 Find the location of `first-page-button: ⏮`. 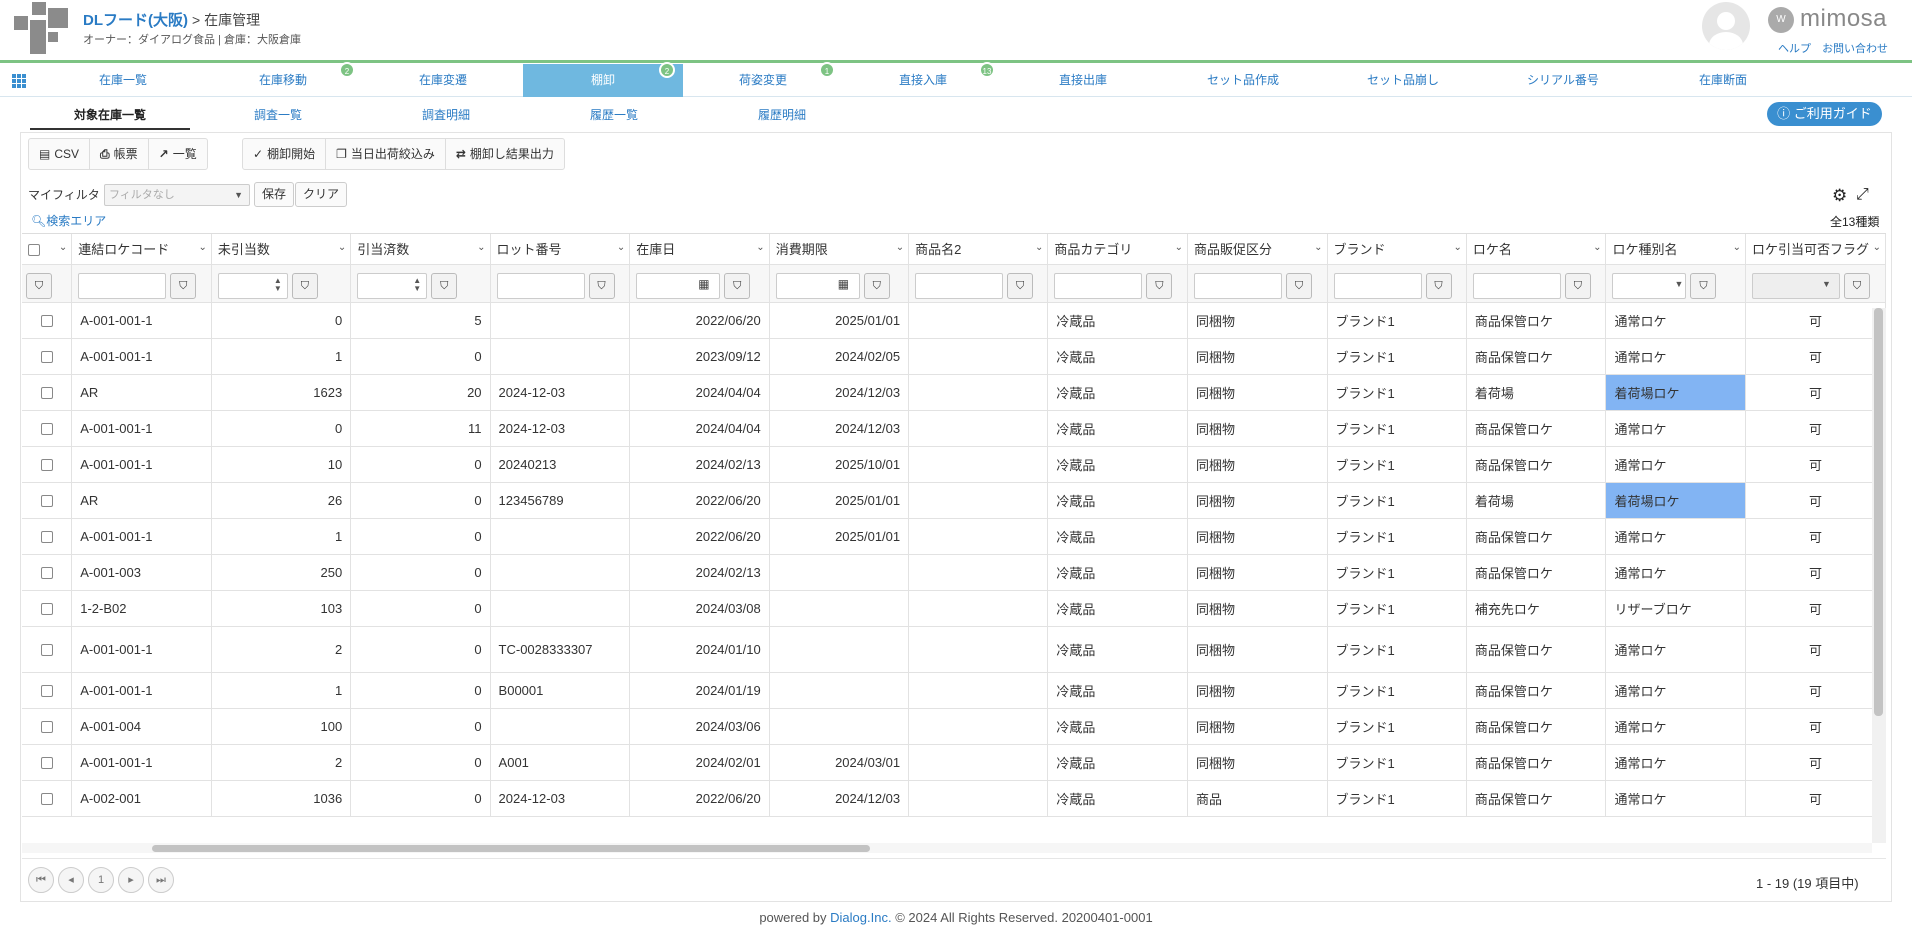

first-page-button: ⏮ is located at coordinates (41, 880).